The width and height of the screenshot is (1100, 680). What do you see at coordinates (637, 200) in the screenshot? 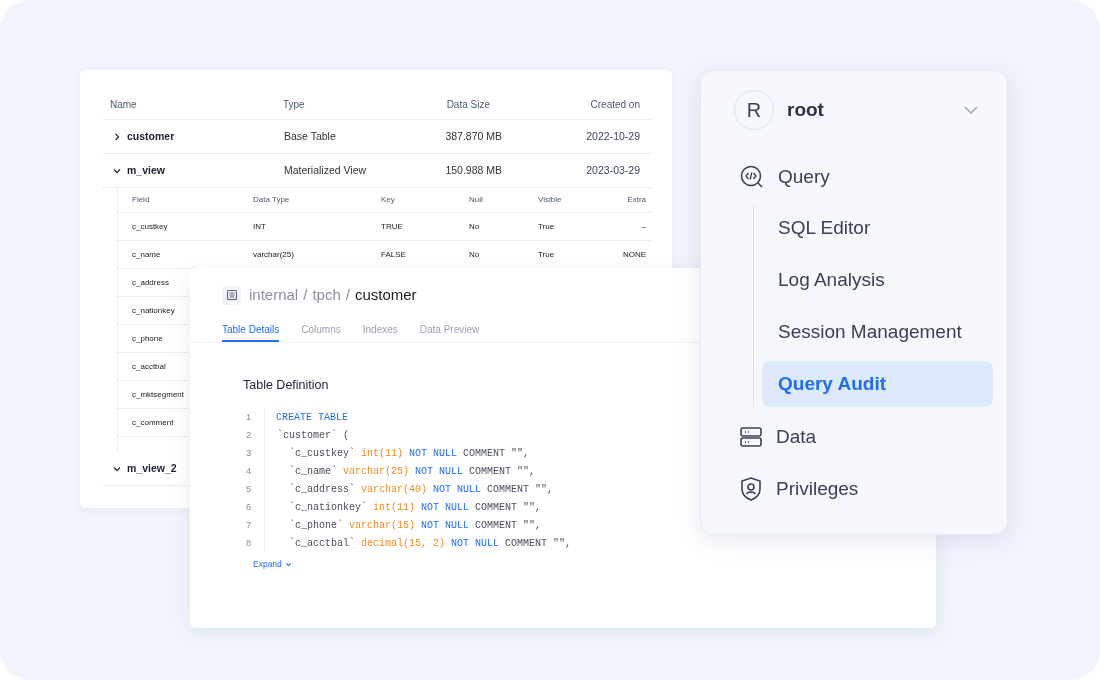
I see `column-header: Extra` at bounding box center [637, 200].